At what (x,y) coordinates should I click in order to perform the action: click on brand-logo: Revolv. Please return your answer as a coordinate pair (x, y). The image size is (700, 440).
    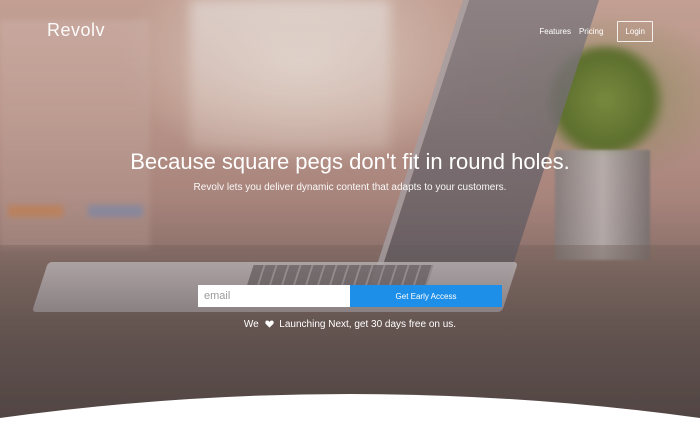
    Looking at the image, I should click on (76, 30).